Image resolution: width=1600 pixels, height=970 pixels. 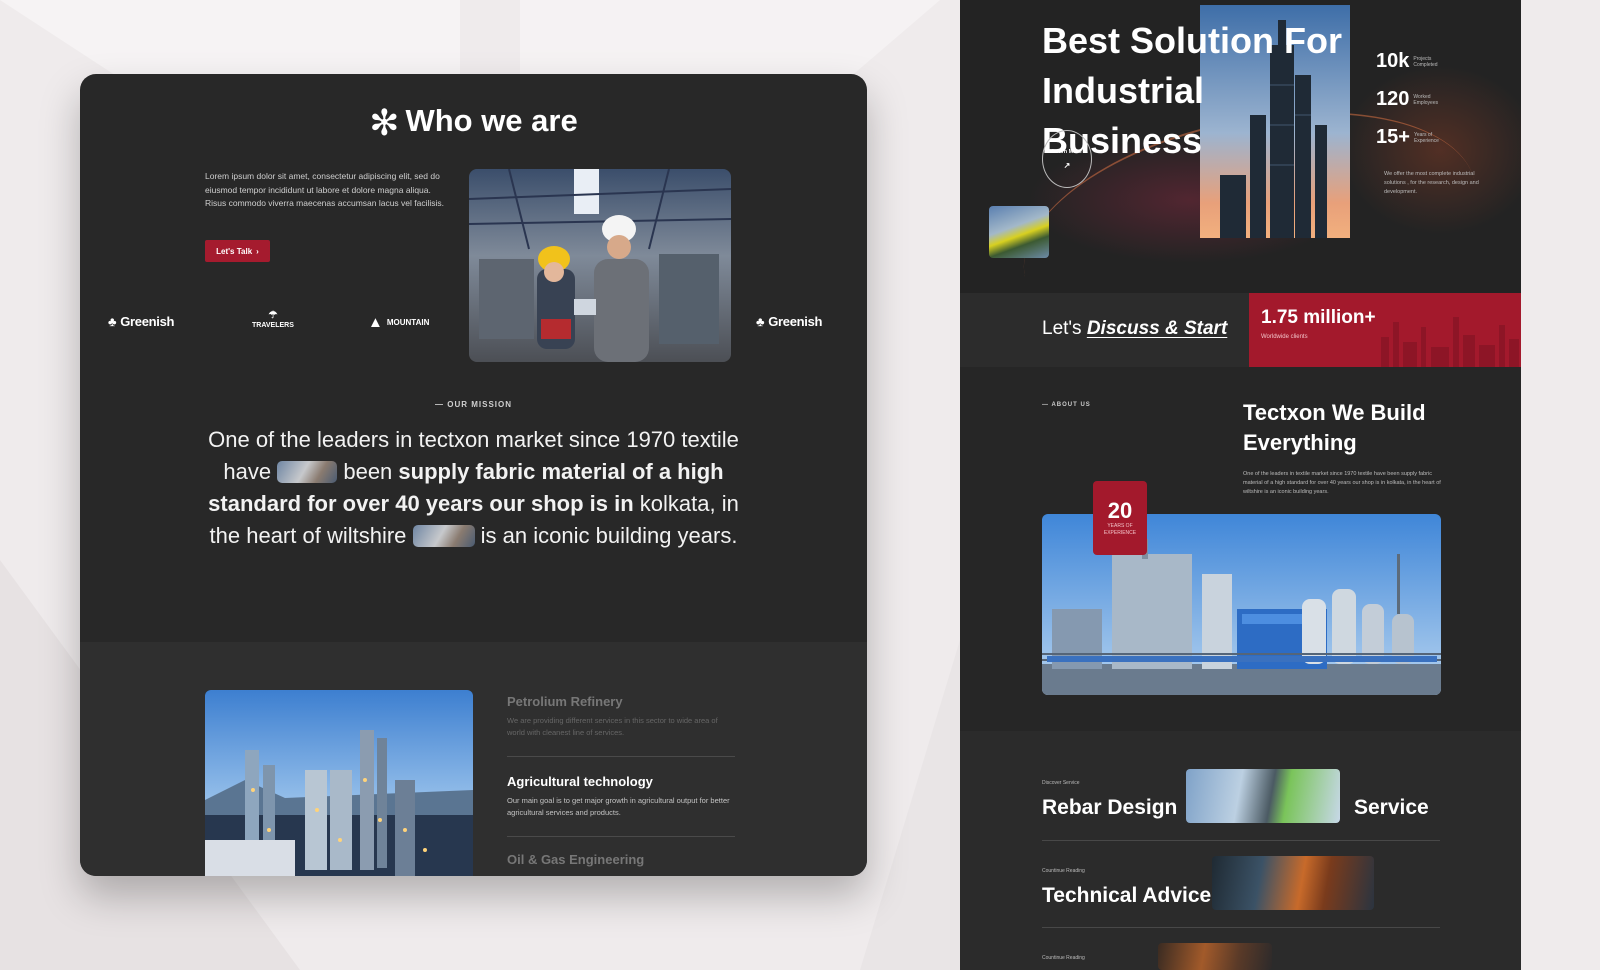 What do you see at coordinates (399, 322) in the screenshot?
I see `partner-logo: ▲ MOUNTAIN` at bounding box center [399, 322].